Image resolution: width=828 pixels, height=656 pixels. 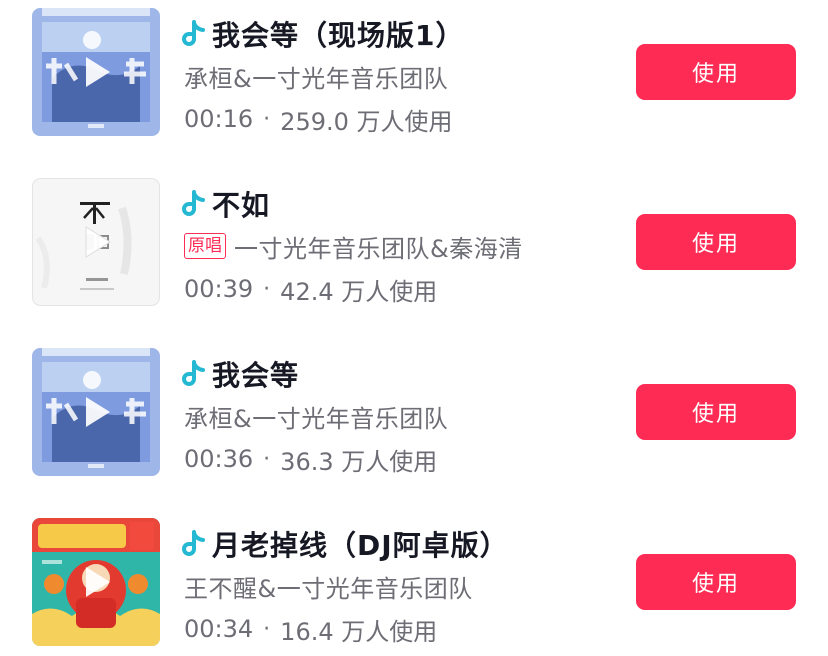 I want to click on title-line: 月老掉线（DJ阿卓版）, so click(x=345, y=544).